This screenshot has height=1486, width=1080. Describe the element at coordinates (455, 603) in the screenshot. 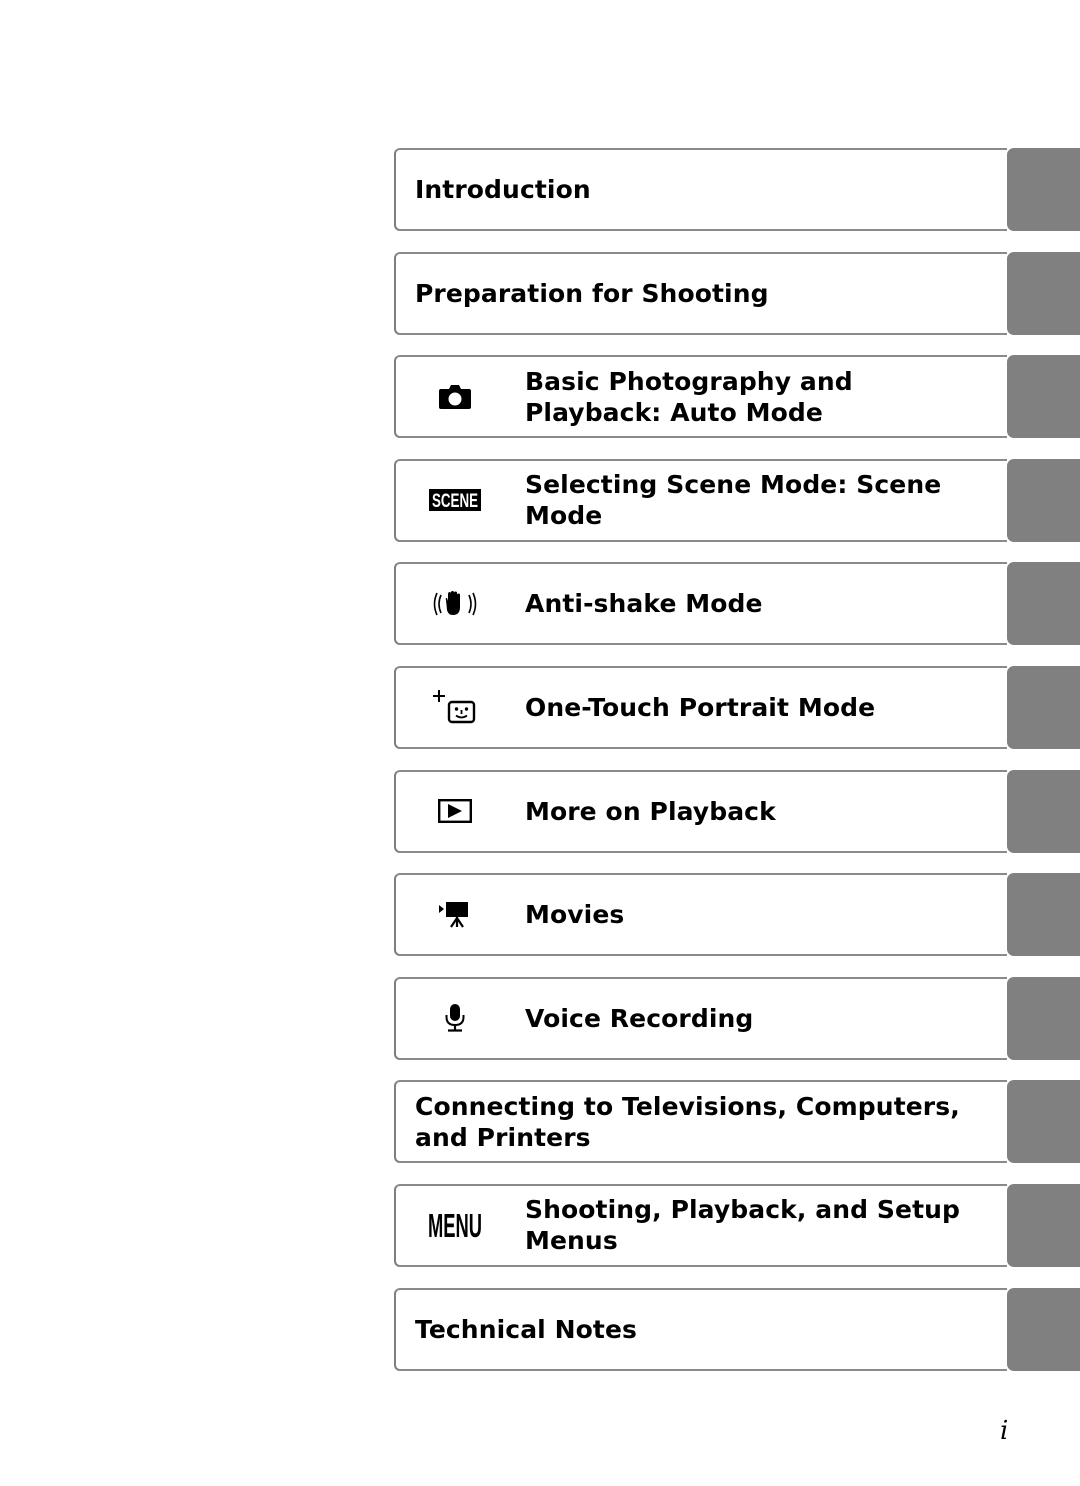

I see `anti-shake-hand-icon` at that location.